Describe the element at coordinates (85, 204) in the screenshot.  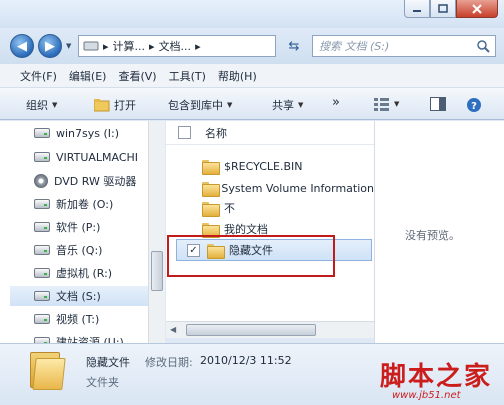
I see `nav-item-label: 新加卷 (O:)` at that location.